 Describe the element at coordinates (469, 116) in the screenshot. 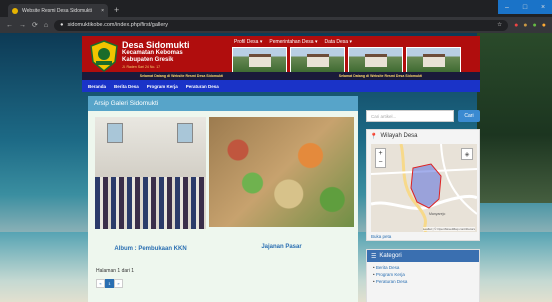

I see `search-button: Cari` at that location.